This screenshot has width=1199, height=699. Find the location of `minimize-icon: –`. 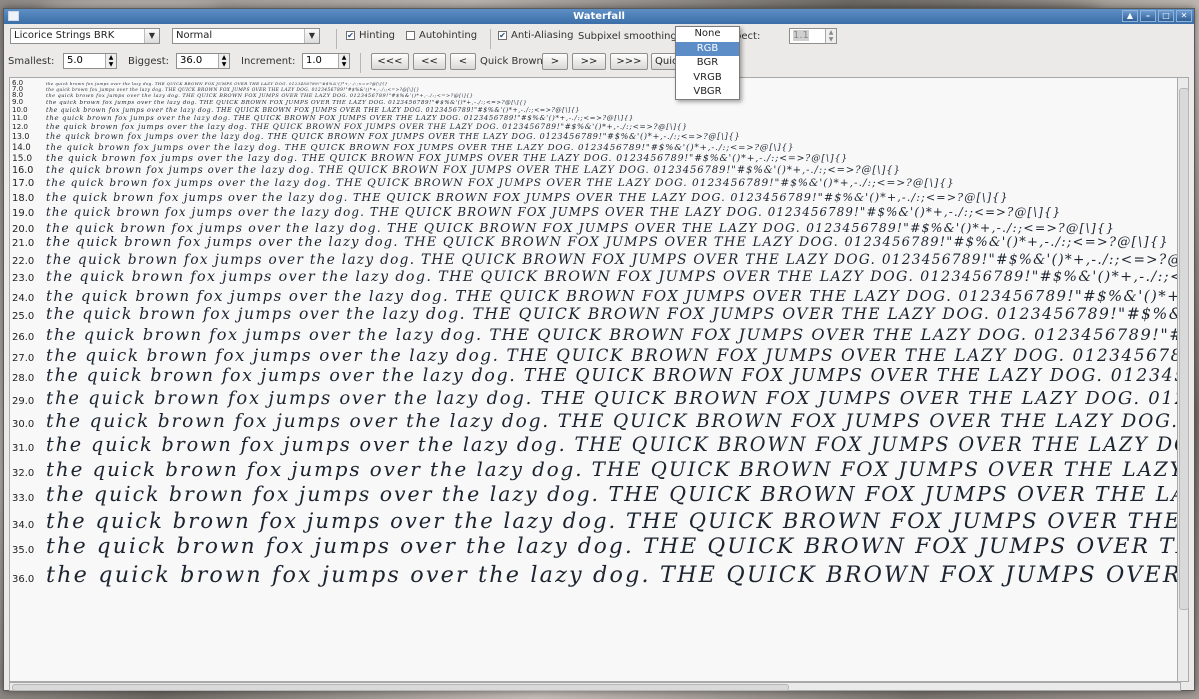

minimize-icon: – is located at coordinates (1148, 16).